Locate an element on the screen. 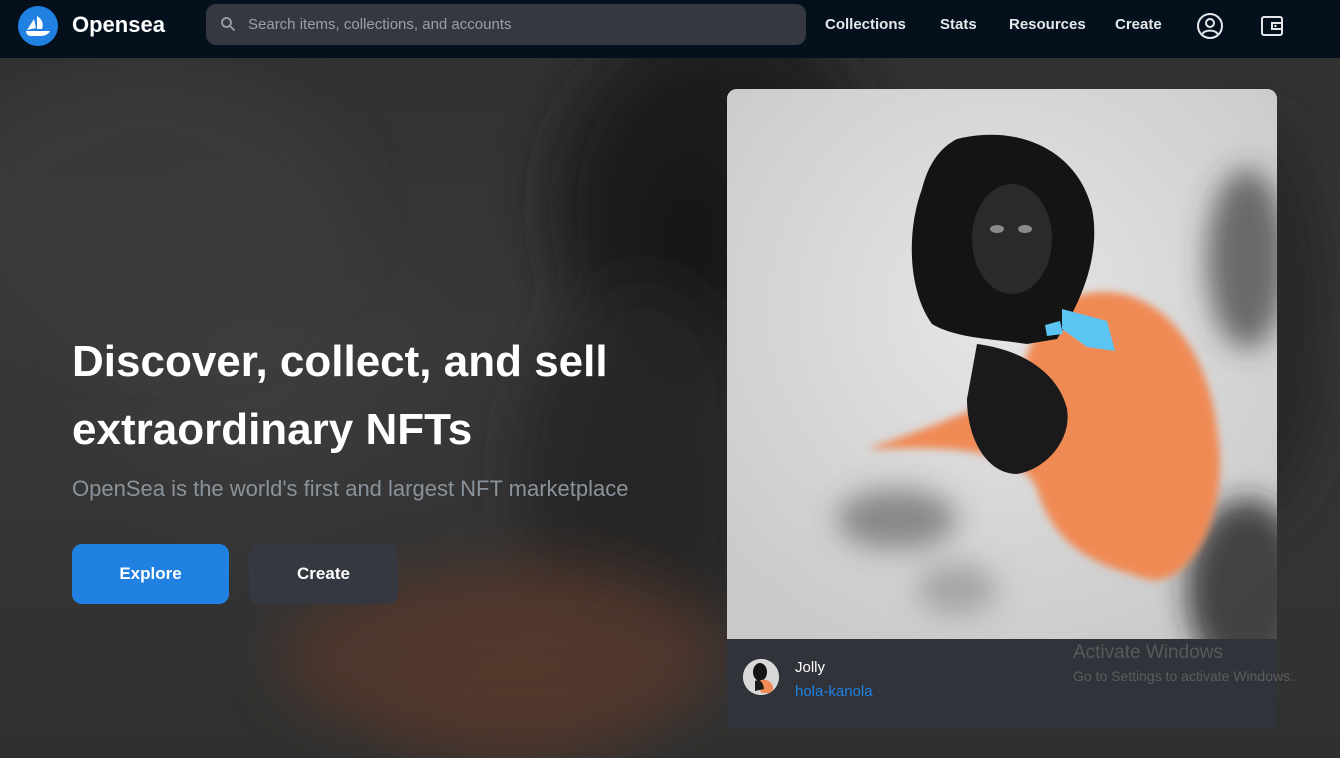 Image resolution: width=1340 pixels, height=758 pixels. nav-link-collections: Collections is located at coordinates (865, 24).